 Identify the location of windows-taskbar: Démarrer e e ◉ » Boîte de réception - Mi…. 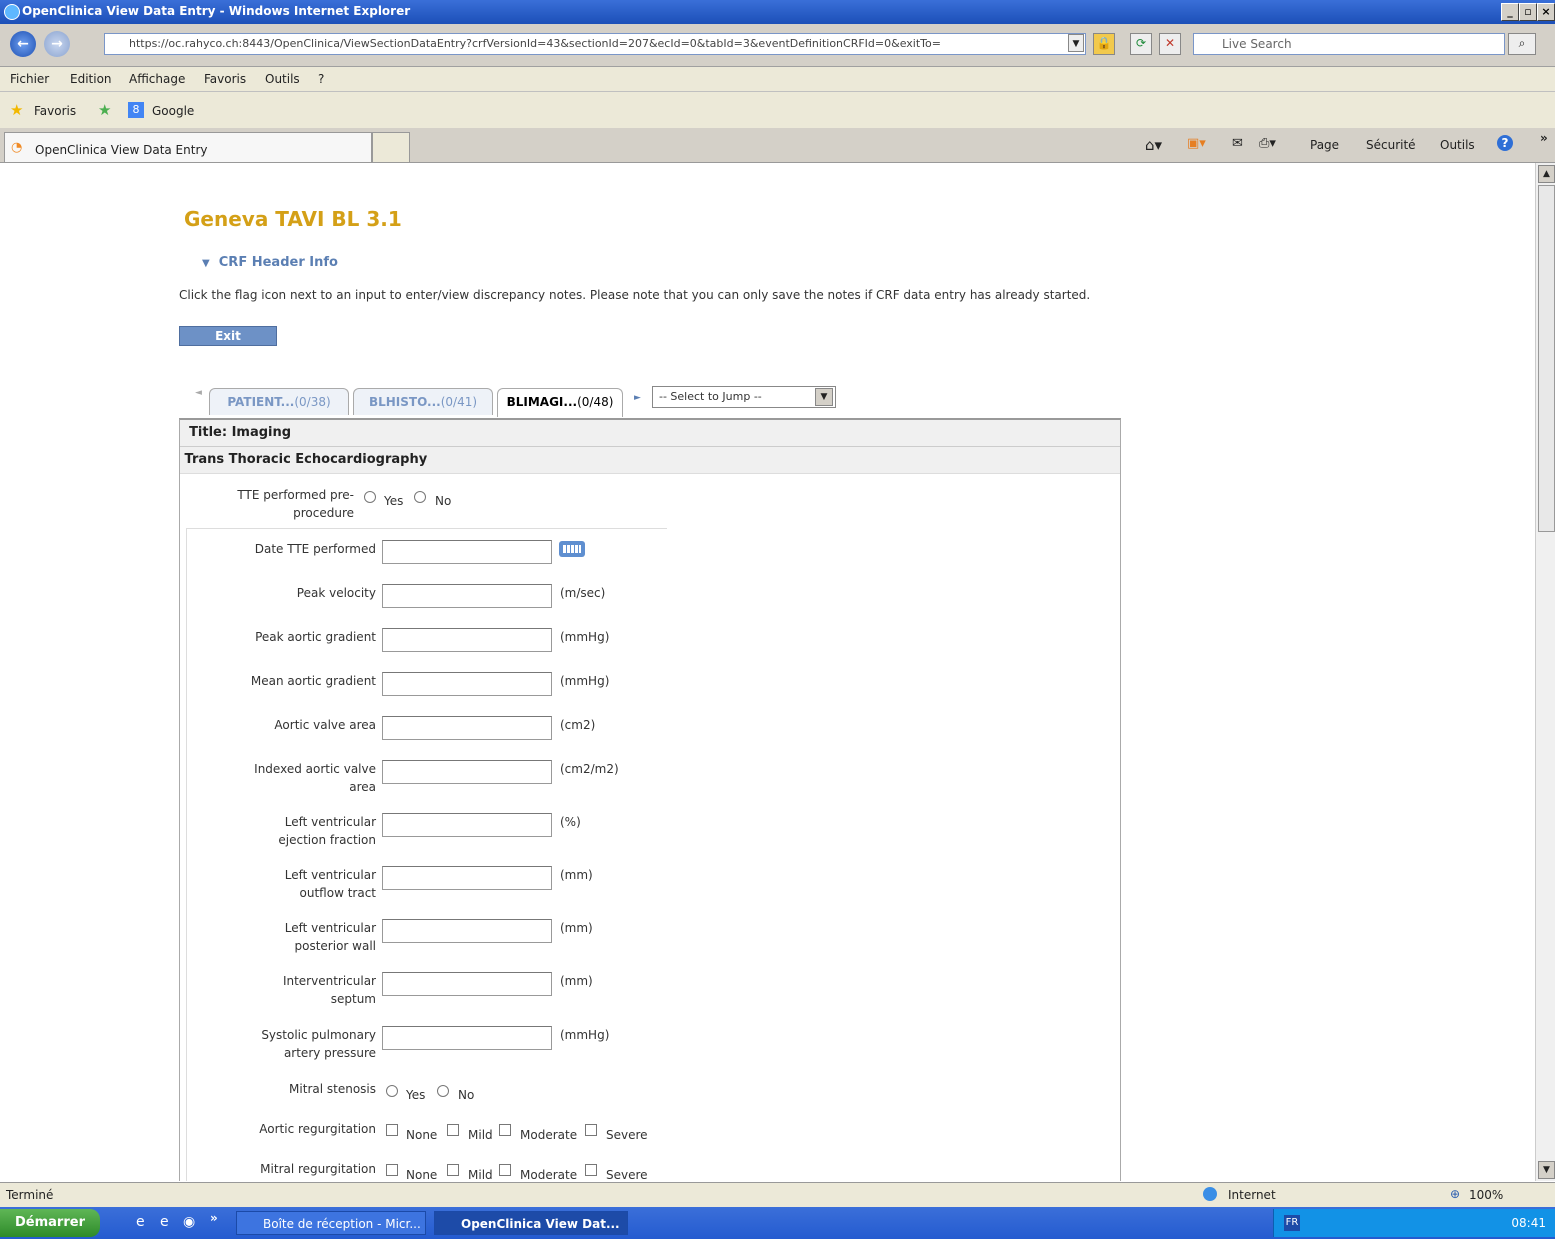
(777, 1223).